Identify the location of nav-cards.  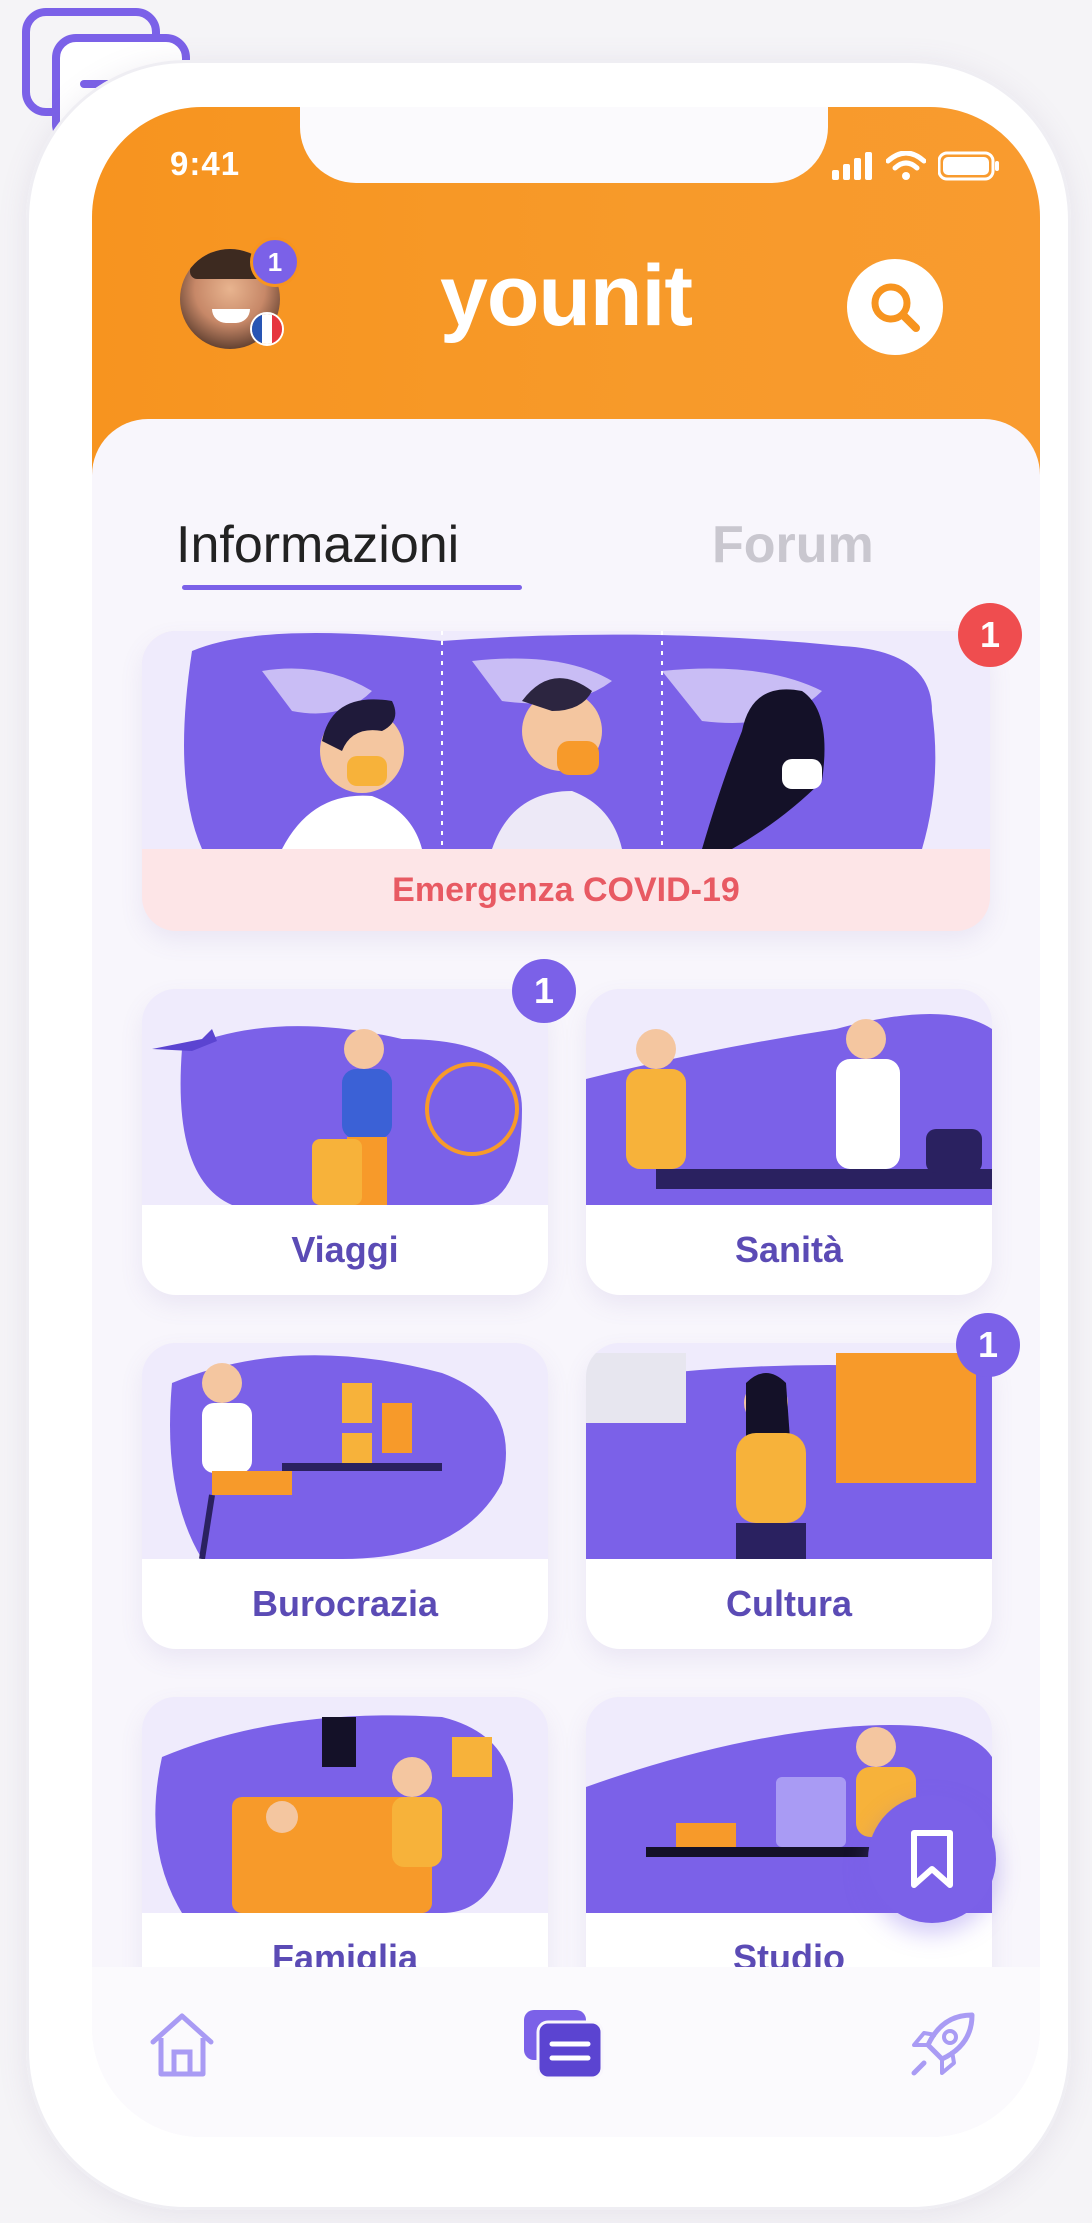
(564, 2045).